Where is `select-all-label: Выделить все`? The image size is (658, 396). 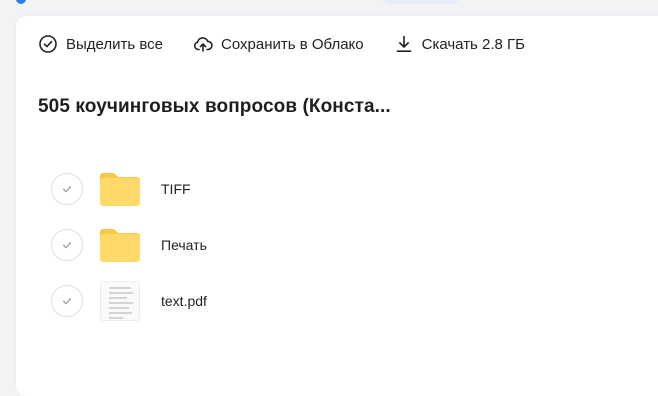
select-all-label: Выделить все is located at coordinates (115, 44).